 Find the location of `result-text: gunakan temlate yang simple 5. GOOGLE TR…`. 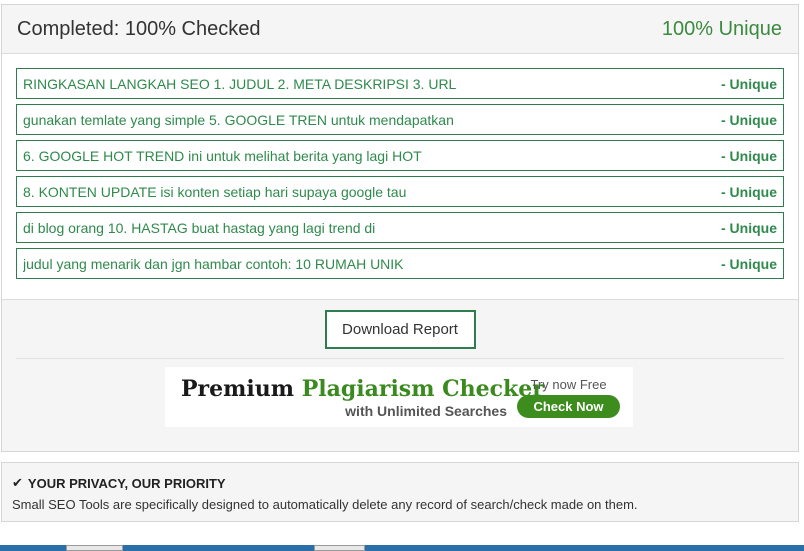

result-text: gunakan temlate yang simple 5. GOOGLE TR… is located at coordinates (238, 119).